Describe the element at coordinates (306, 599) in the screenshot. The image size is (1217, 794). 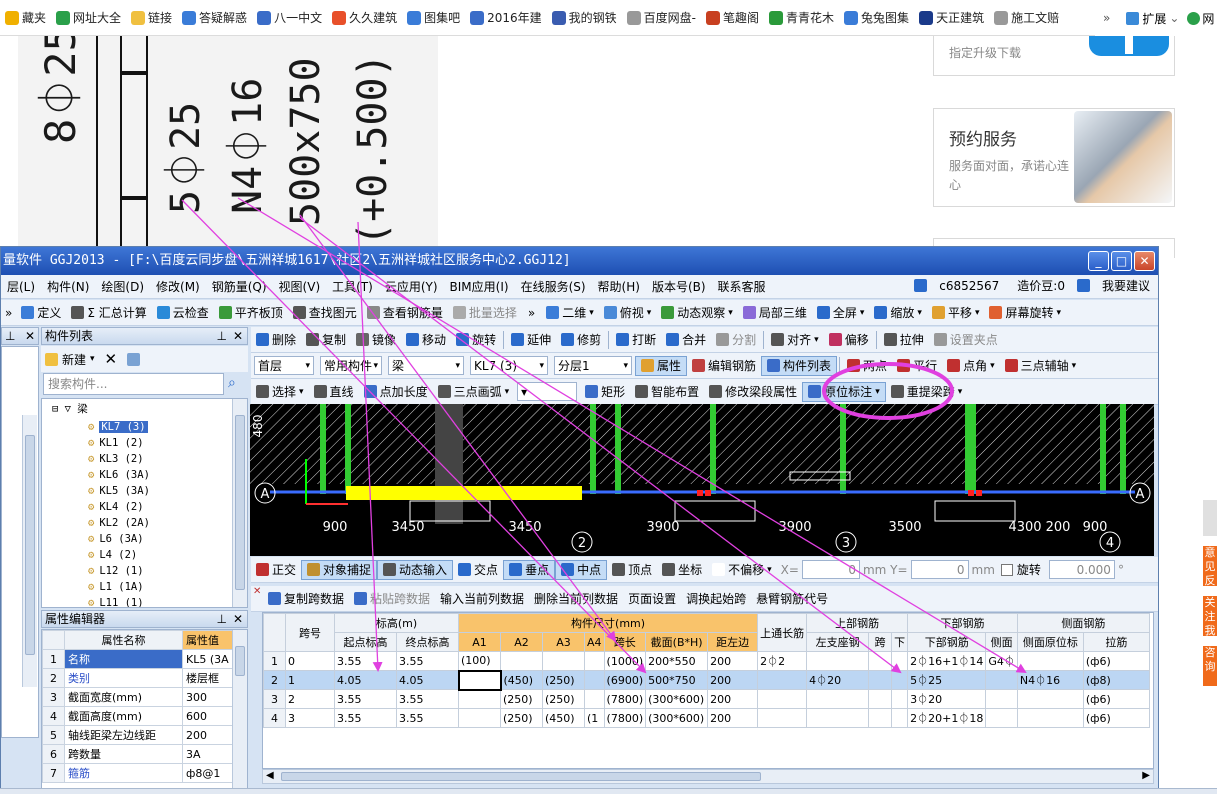
I see `toolbar-button: 复制跨数据` at that location.